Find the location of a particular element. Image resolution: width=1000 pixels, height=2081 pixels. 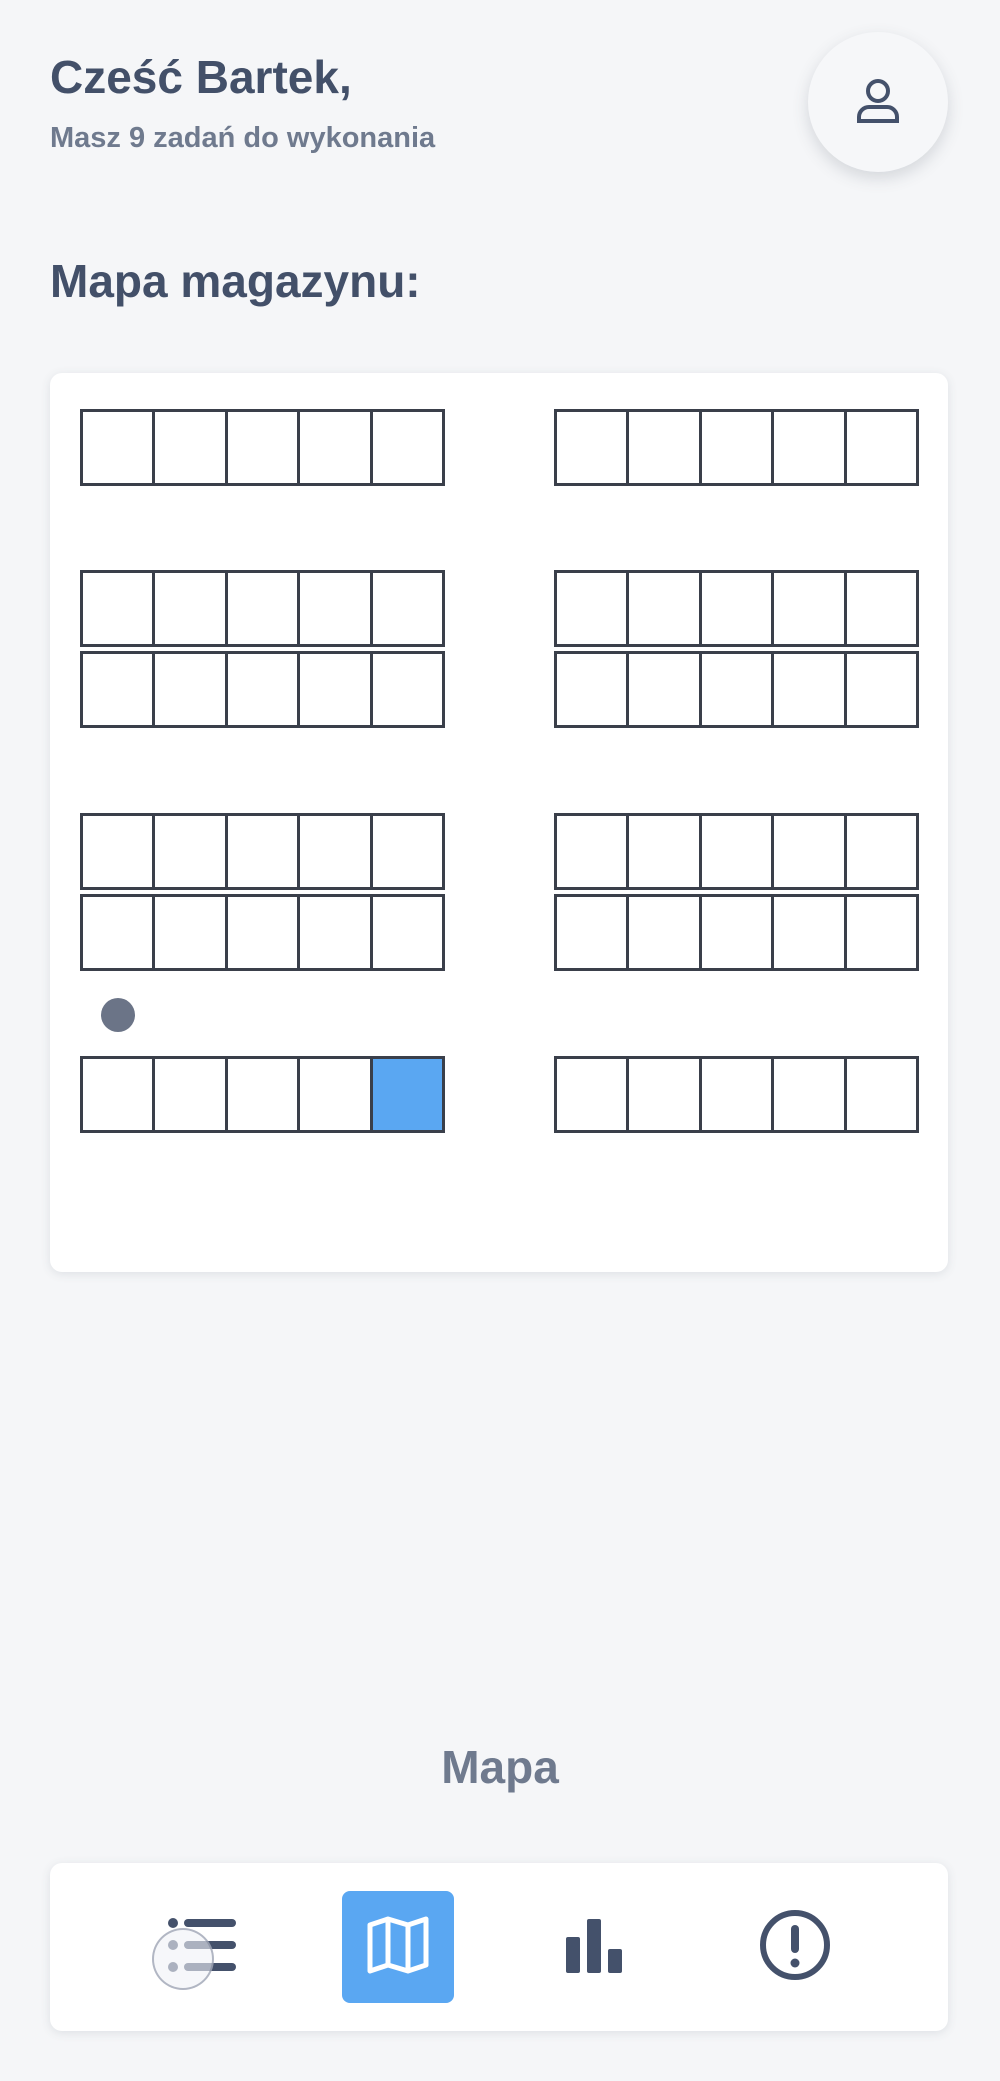

profile-button is located at coordinates (878, 102).